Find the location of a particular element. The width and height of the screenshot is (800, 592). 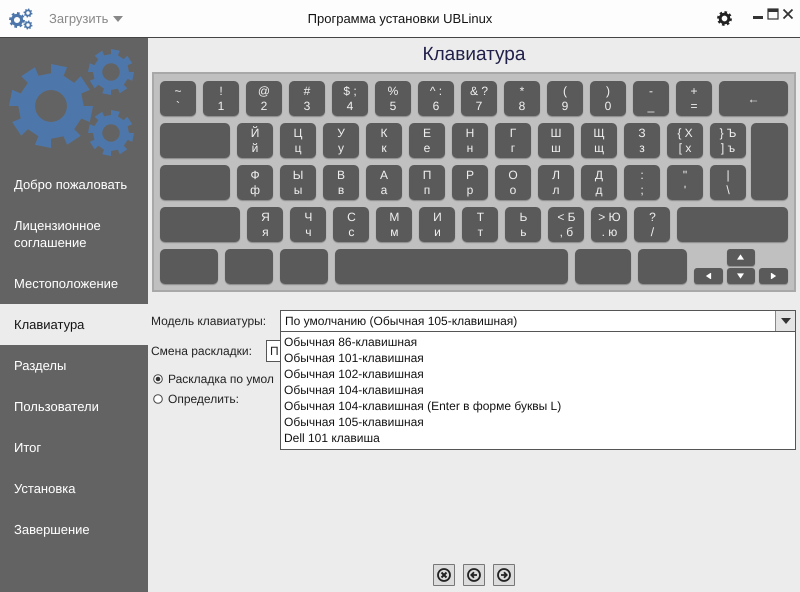

keyboard-key: < Б , б is located at coordinates (566, 224).